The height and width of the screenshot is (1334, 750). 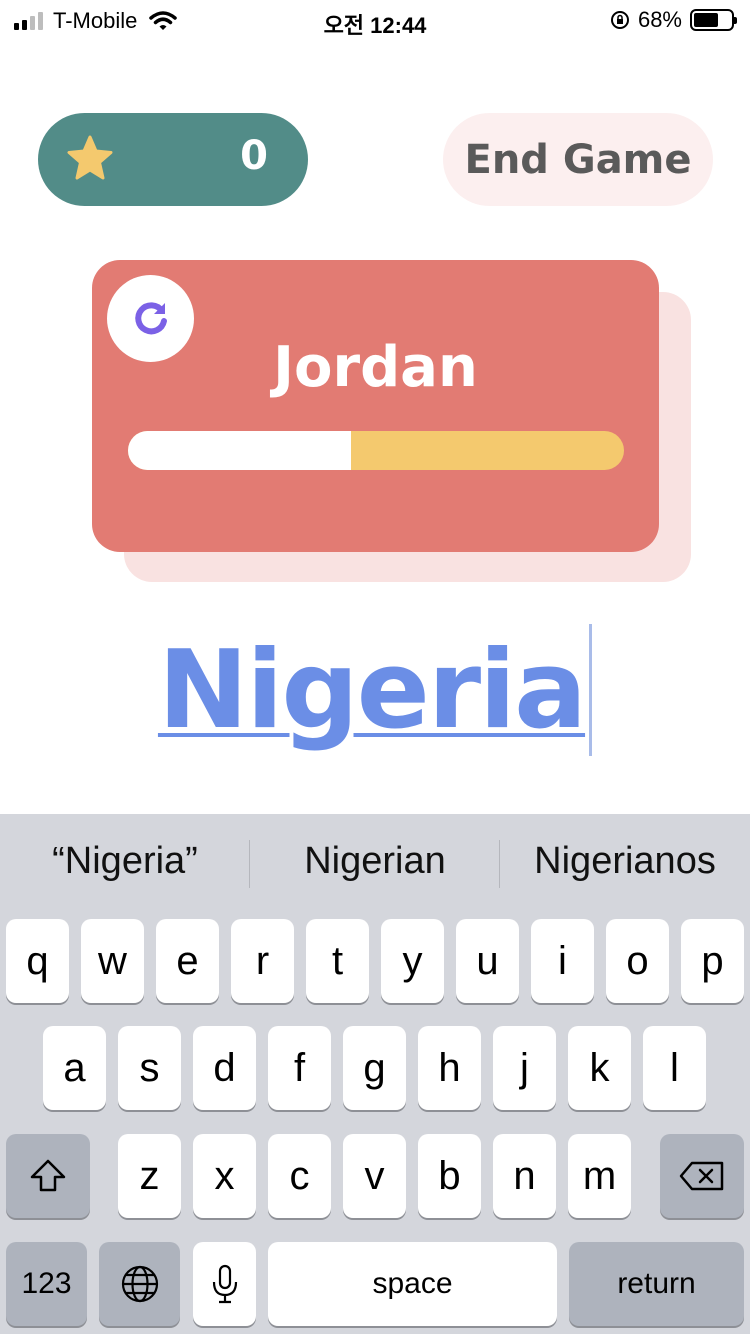 What do you see at coordinates (619, 20) in the screenshot?
I see `orientation-lock-icon` at bounding box center [619, 20].